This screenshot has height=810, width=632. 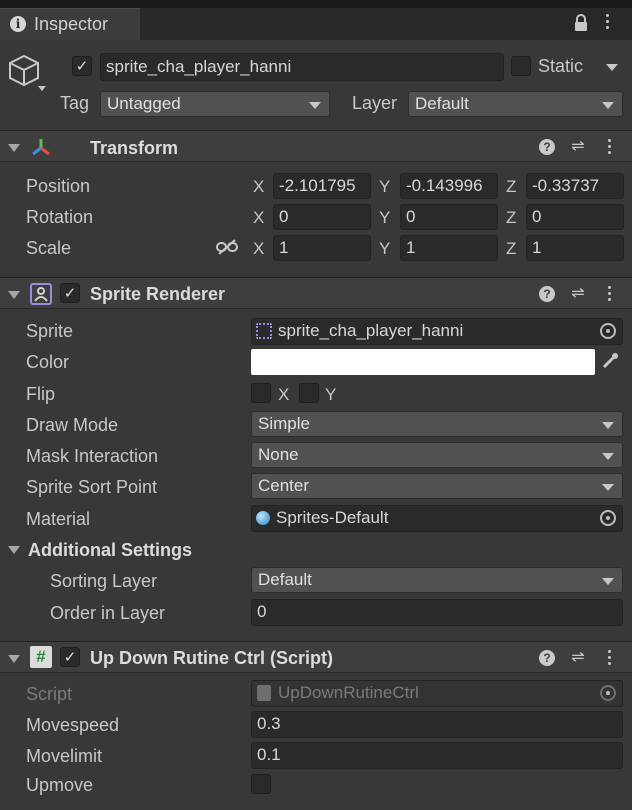 I want to click on movelimit-label: Movelimit, so click(x=64, y=756).